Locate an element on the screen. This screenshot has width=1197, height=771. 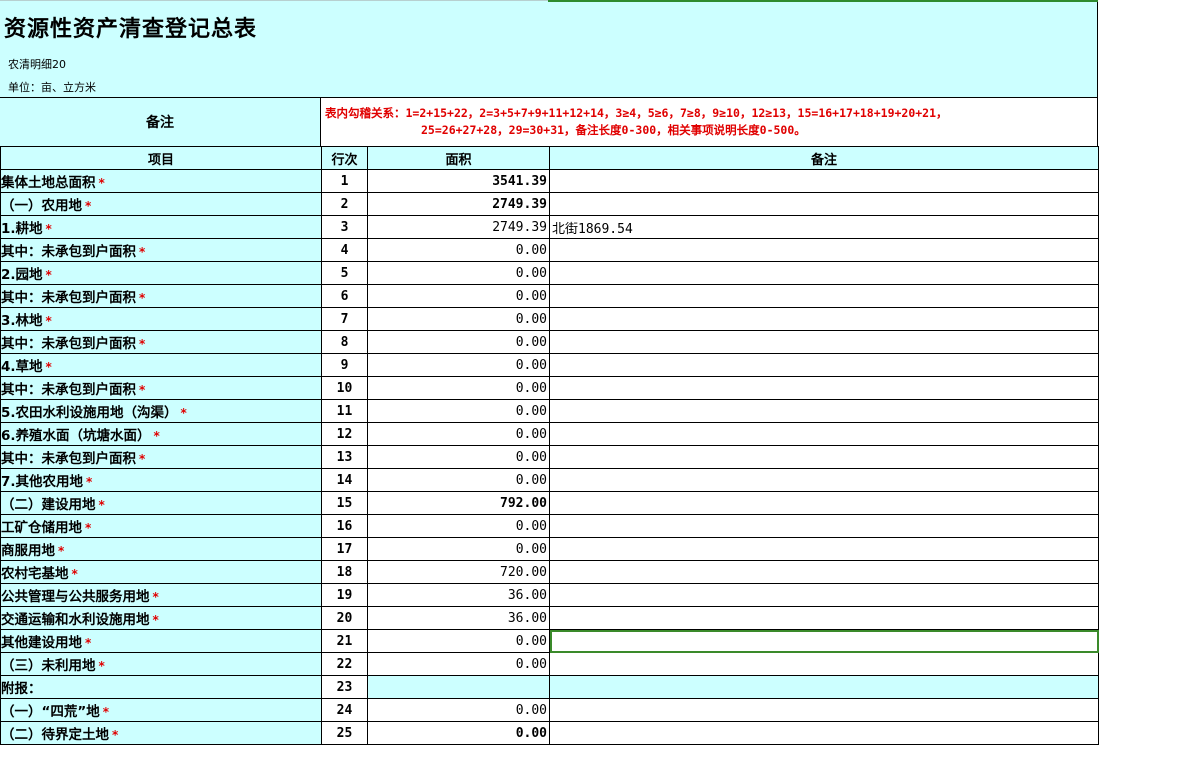
row-area-value: 792.00 is located at coordinates (458, 503).